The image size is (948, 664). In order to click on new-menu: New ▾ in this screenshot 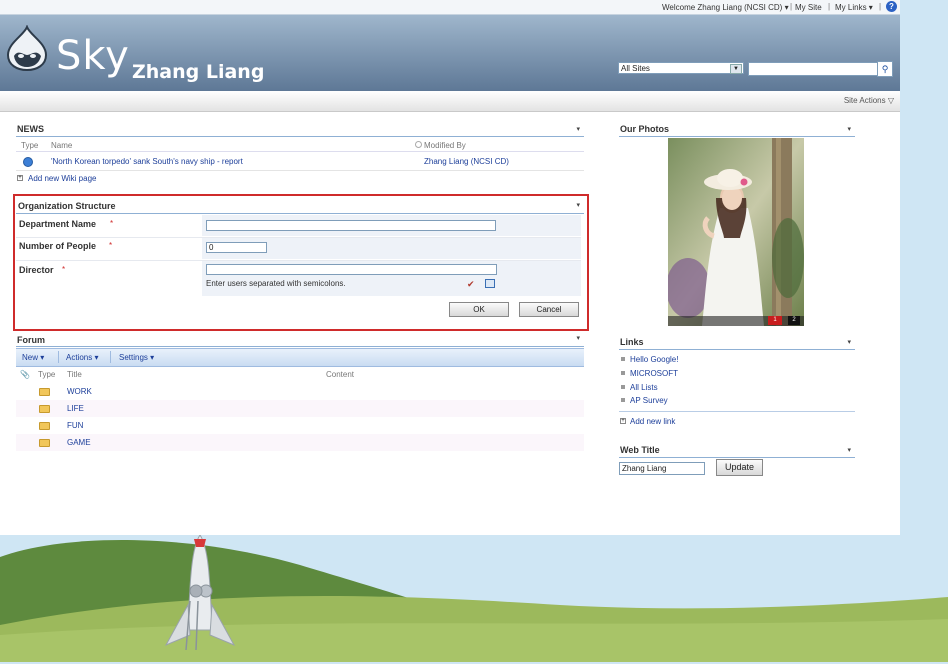, I will do `click(33, 357)`.